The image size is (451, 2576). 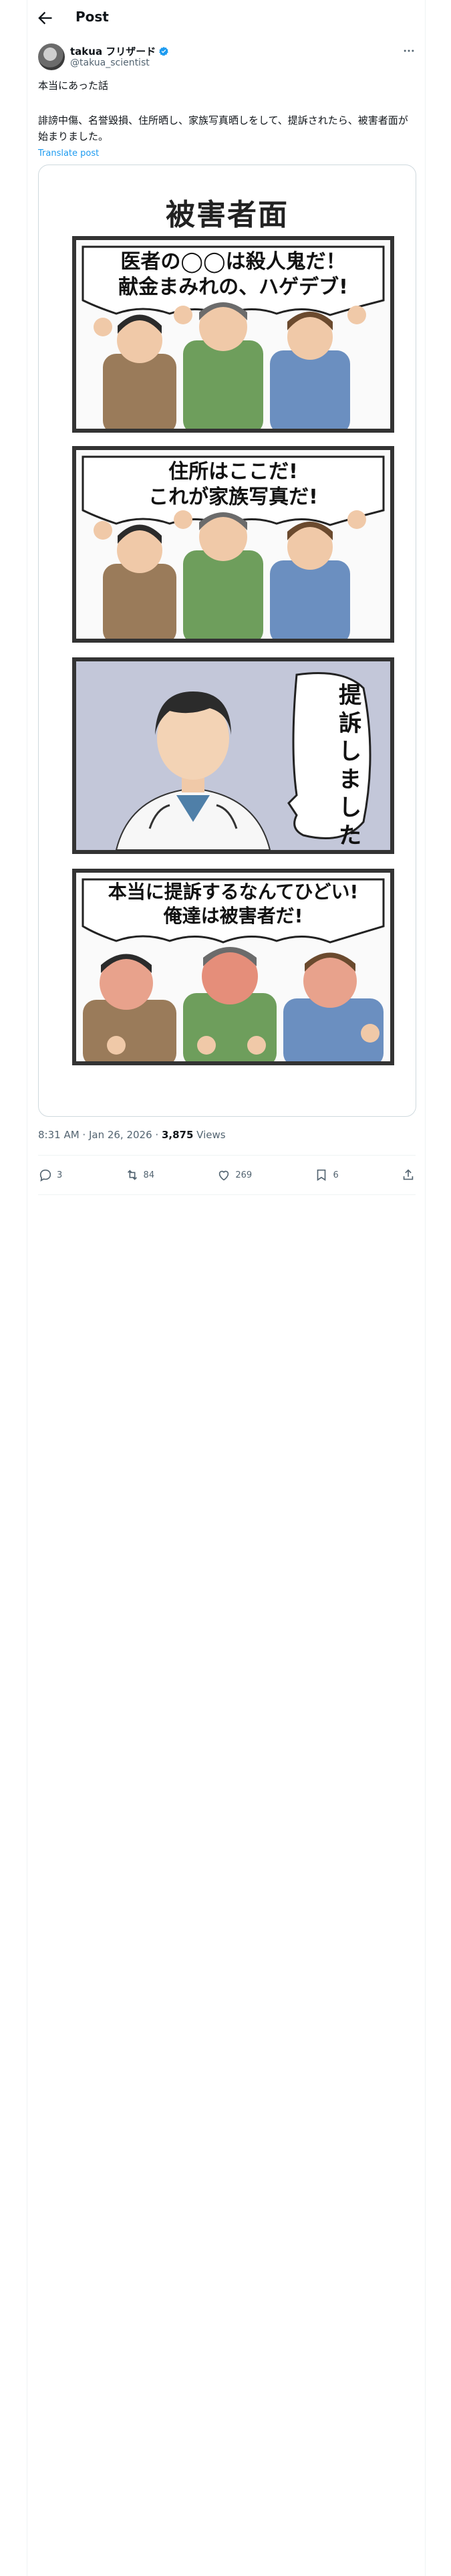 What do you see at coordinates (226, 17) in the screenshot?
I see `post-header: Post` at bounding box center [226, 17].